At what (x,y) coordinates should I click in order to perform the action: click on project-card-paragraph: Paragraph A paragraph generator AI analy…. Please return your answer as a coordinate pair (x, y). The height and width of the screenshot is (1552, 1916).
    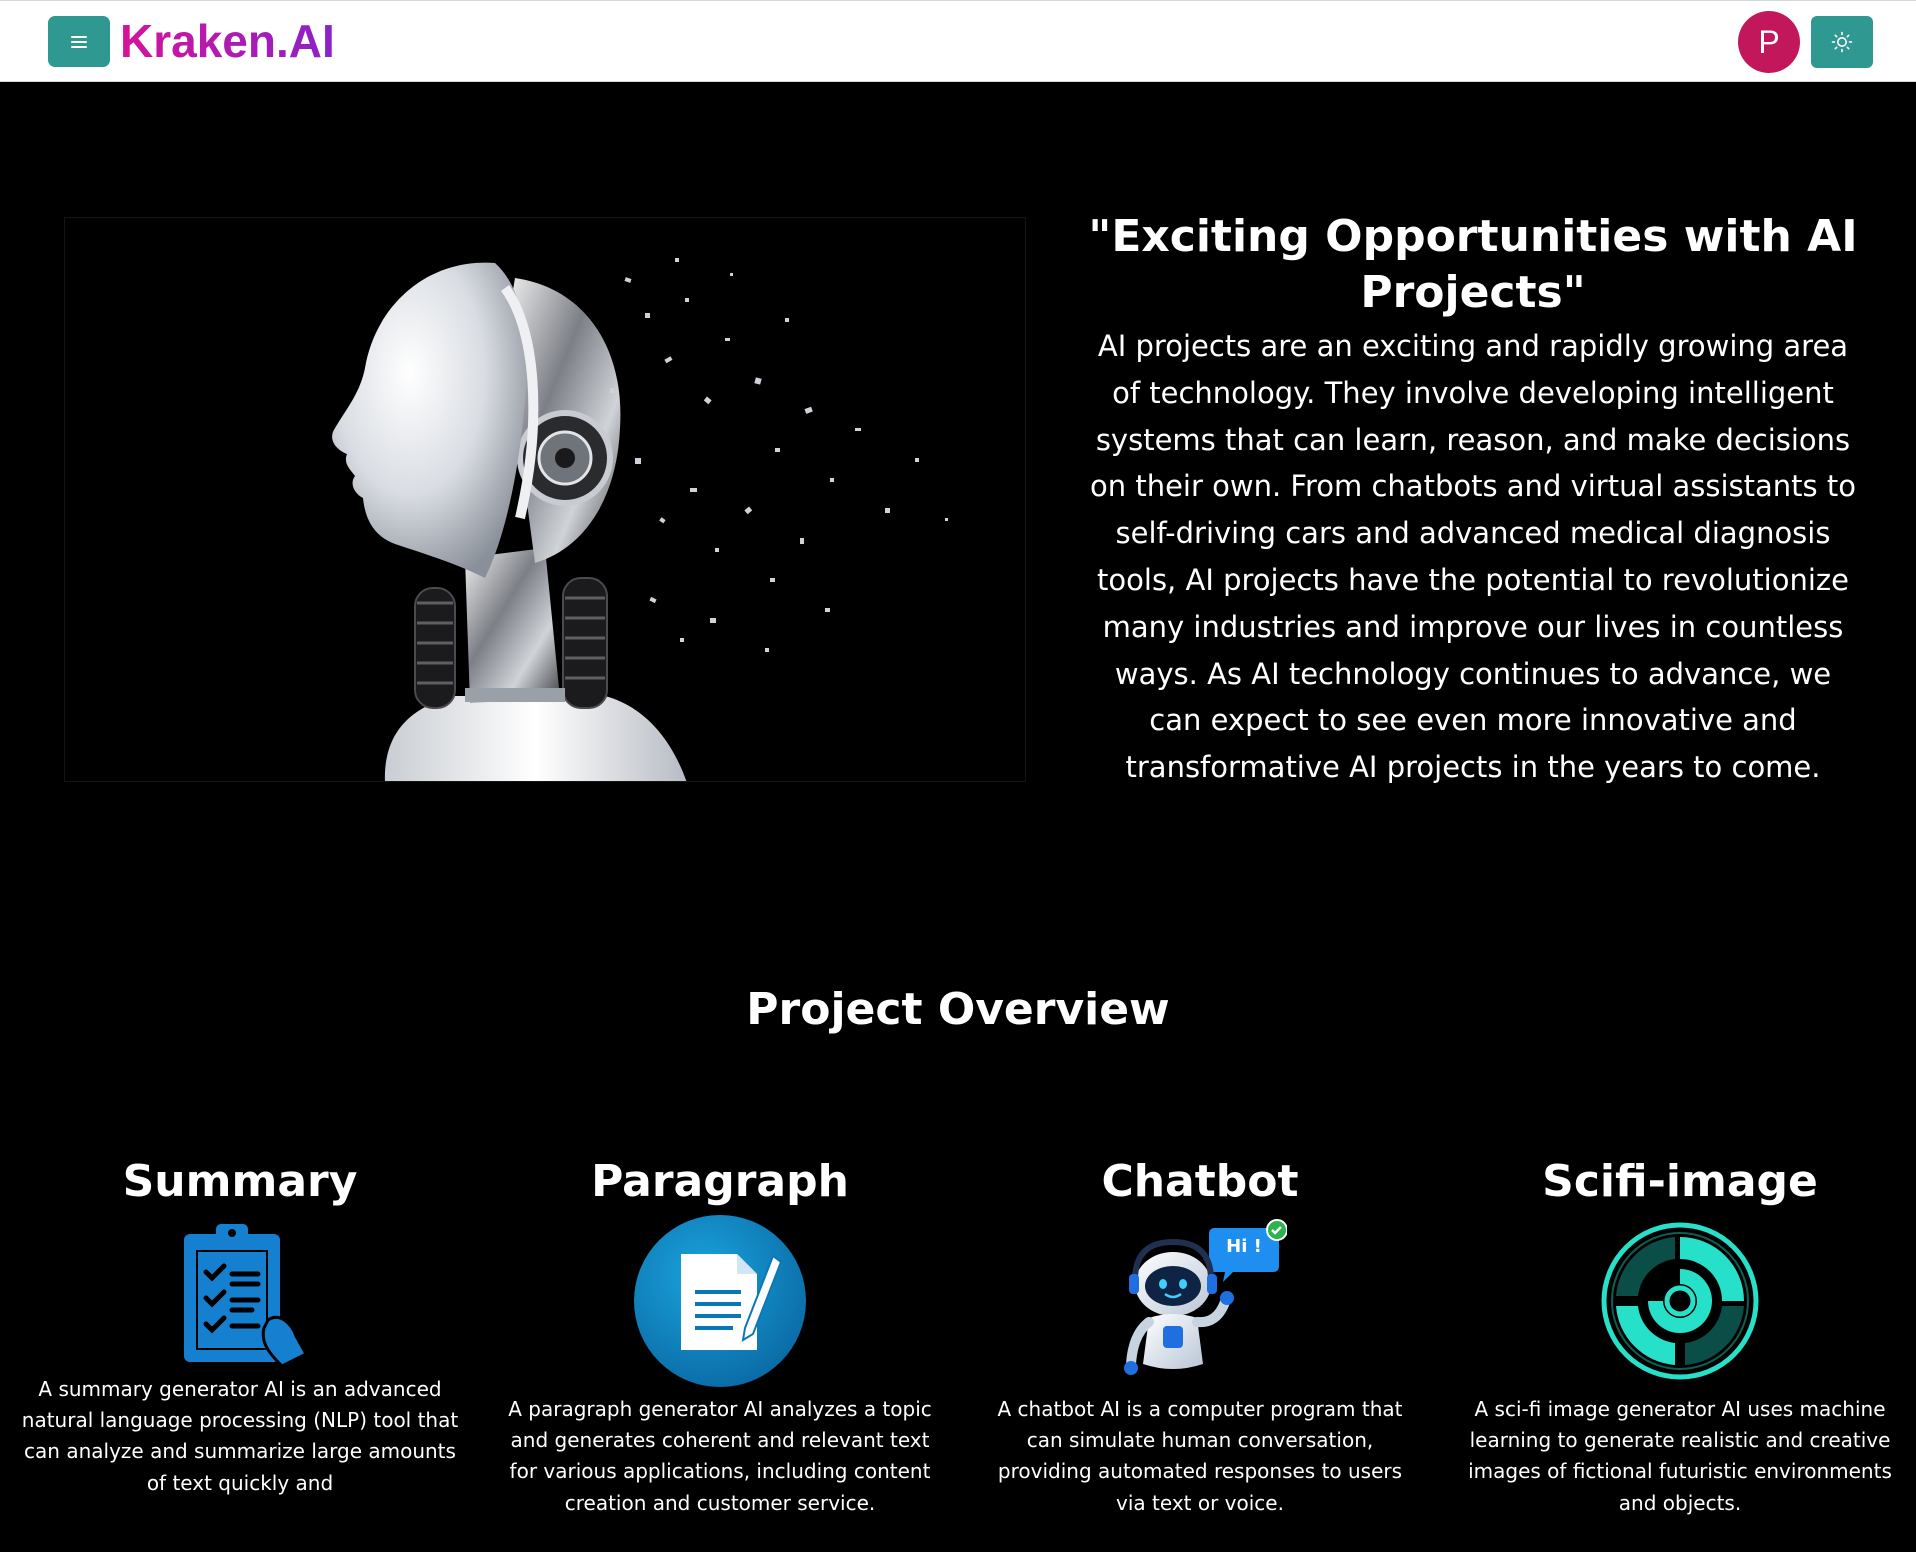
    Looking at the image, I should click on (720, 1335).